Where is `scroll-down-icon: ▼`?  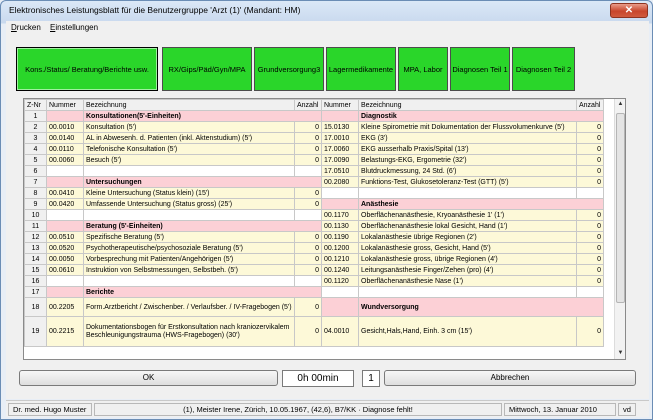 scroll-down-icon: ▼ is located at coordinates (620, 353).